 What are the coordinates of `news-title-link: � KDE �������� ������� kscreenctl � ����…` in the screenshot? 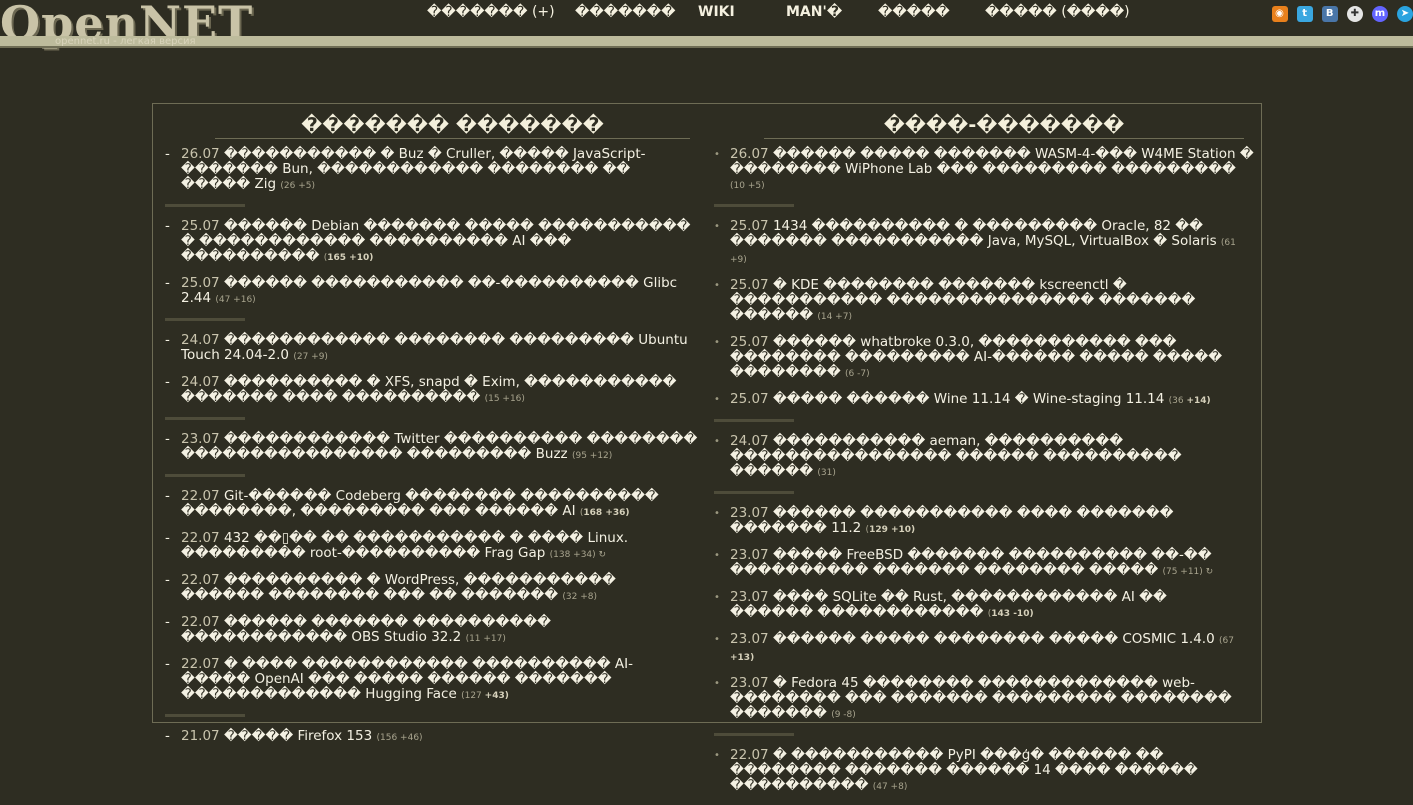 It's located at (962, 300).